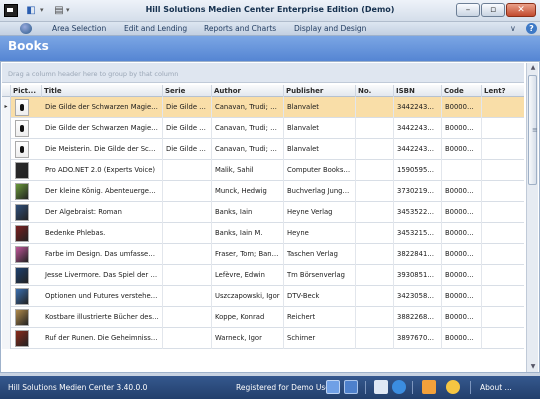  What do you see at coordinates (248, 191) in the screenshot?
I see `author-cell: Munck, Hedwig` at bounding box center [248, 191].